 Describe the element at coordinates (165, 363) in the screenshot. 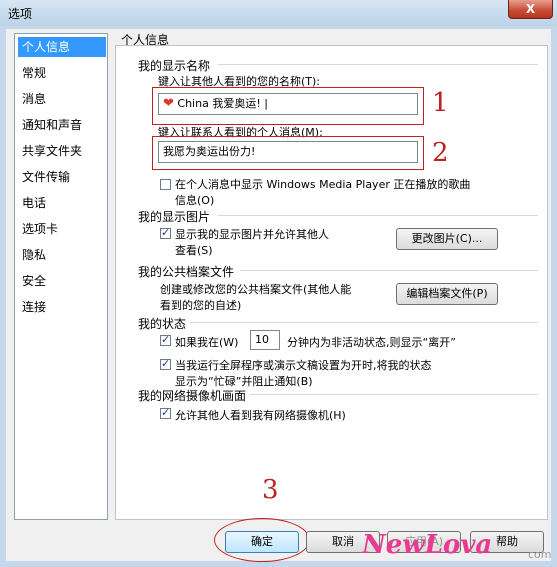

I see `busy-checkbox` at that location.